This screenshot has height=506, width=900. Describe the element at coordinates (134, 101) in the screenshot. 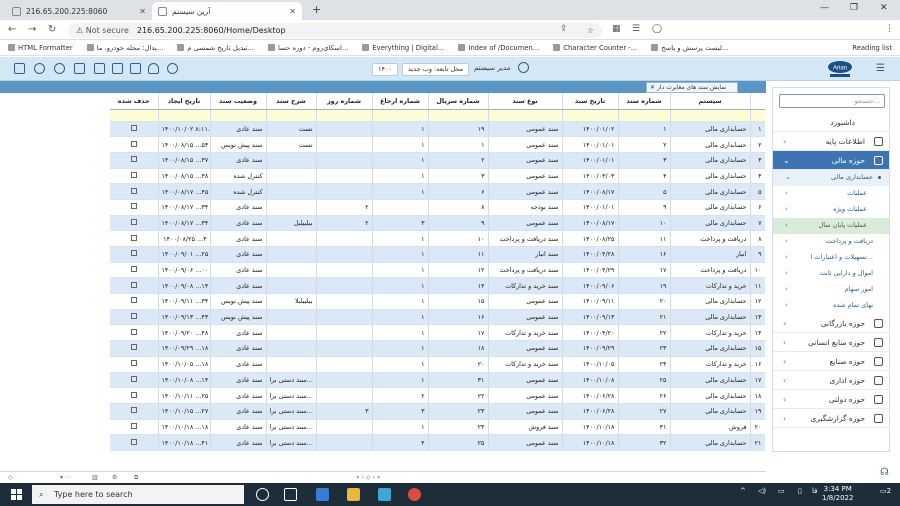

I see `column-header: حذف شده` at that location.